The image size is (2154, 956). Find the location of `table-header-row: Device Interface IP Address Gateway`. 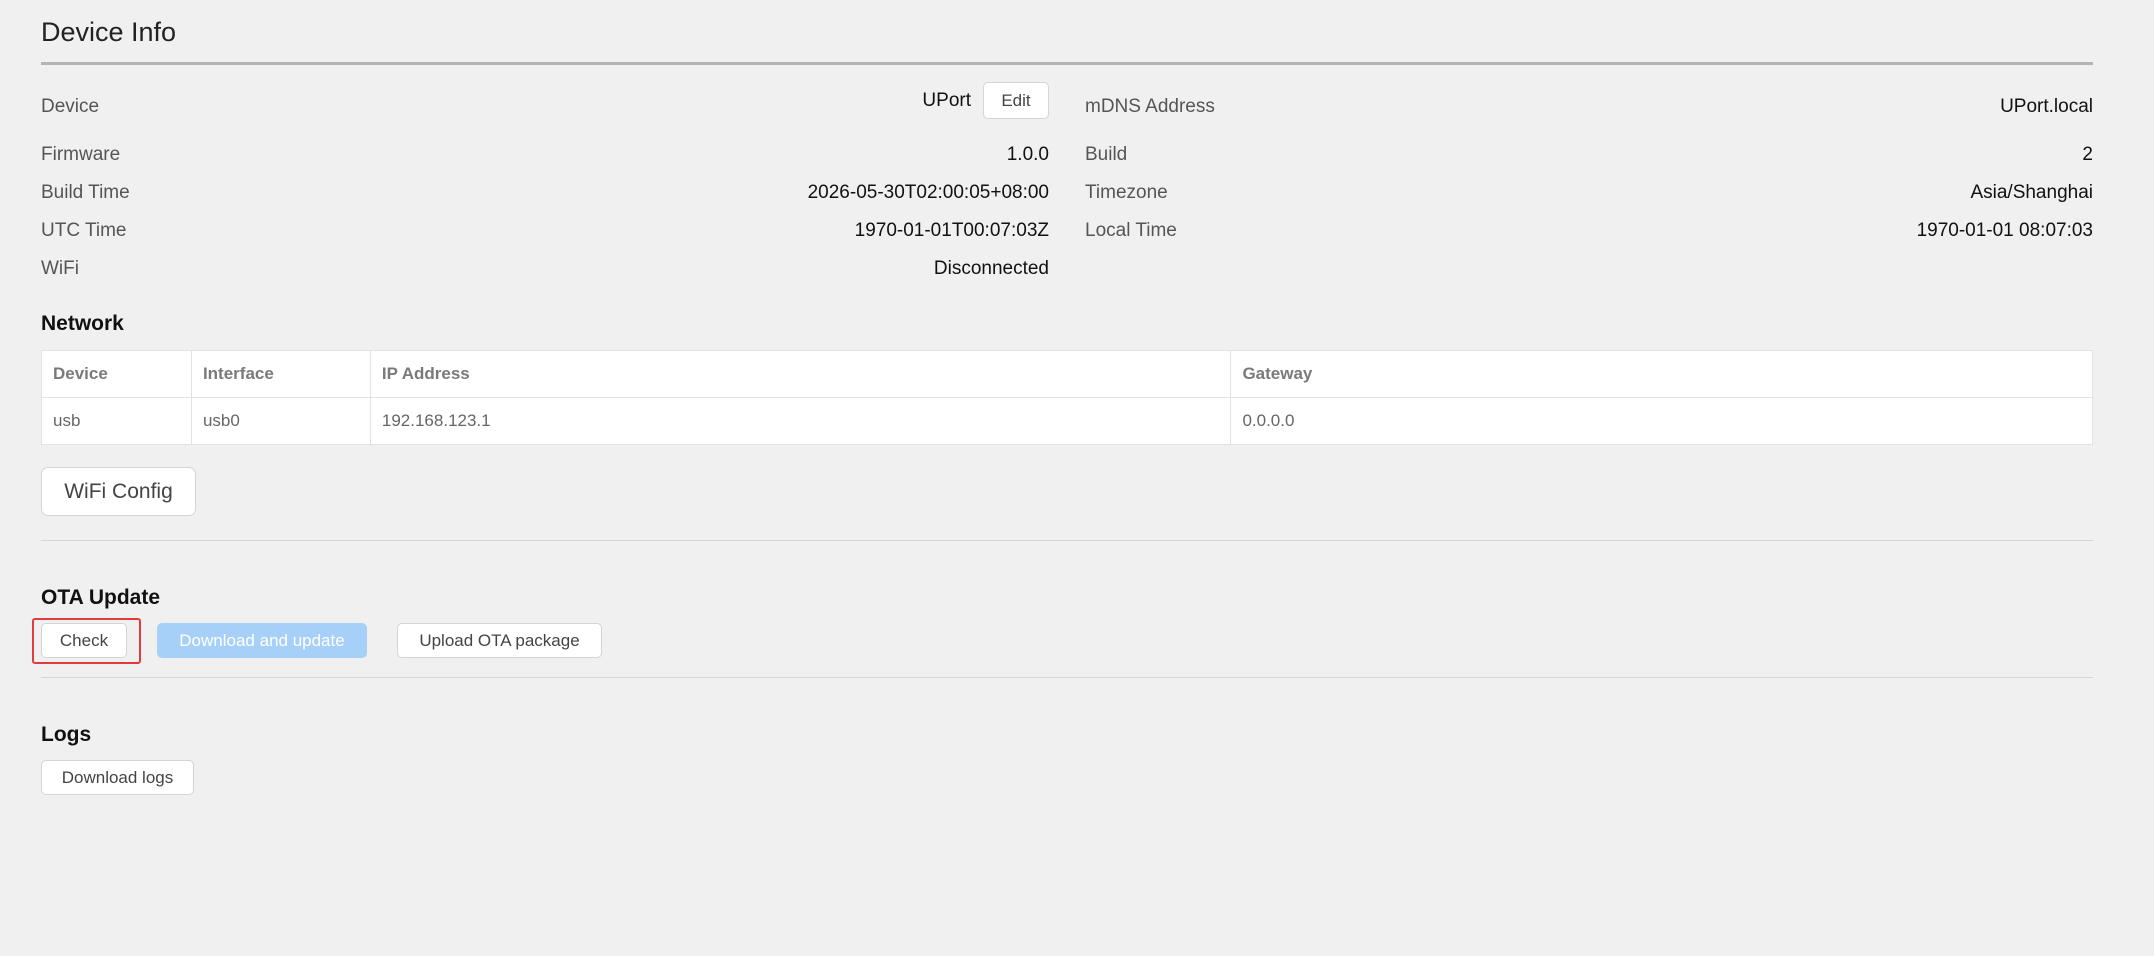

table-header-row: Device Interface IP Address Gateway is located at coordinates (1067, 374).